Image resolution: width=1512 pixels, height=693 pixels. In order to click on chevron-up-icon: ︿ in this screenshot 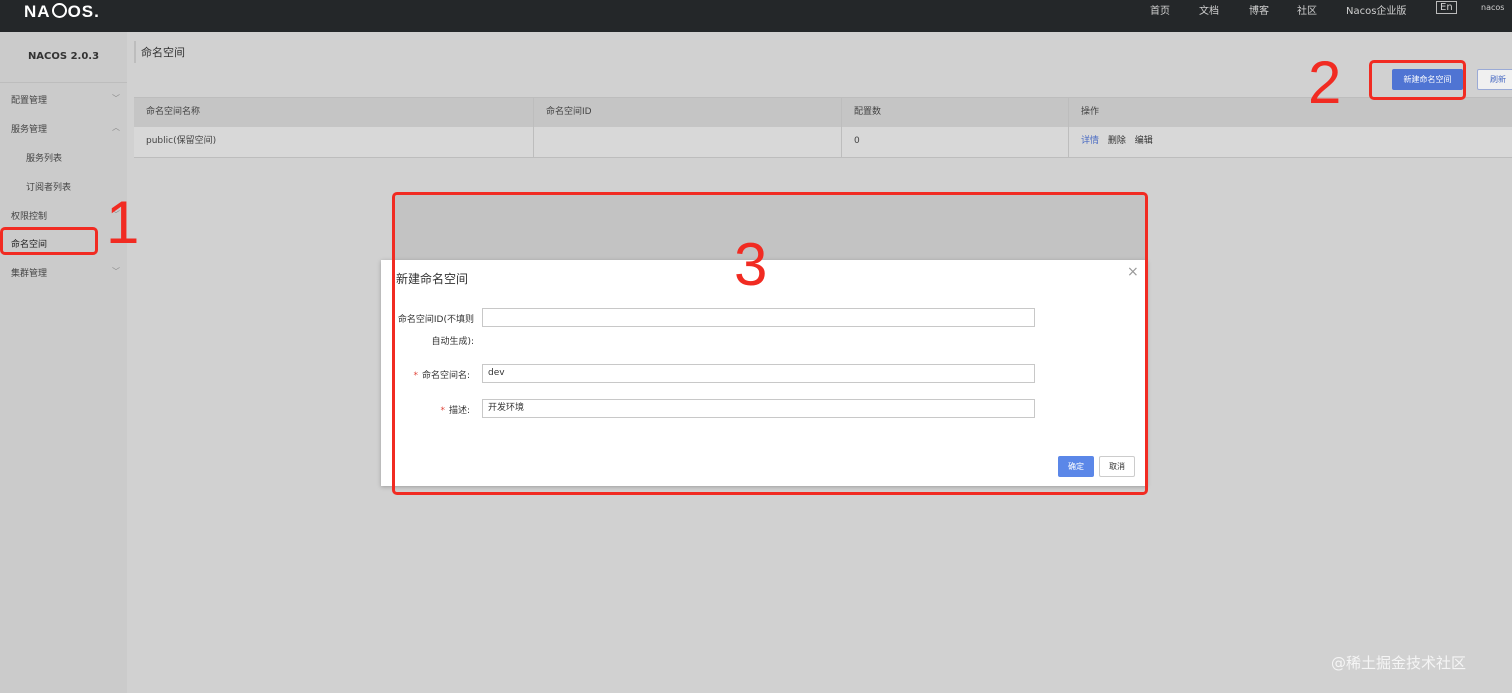, I will do `click(116, 127)`.